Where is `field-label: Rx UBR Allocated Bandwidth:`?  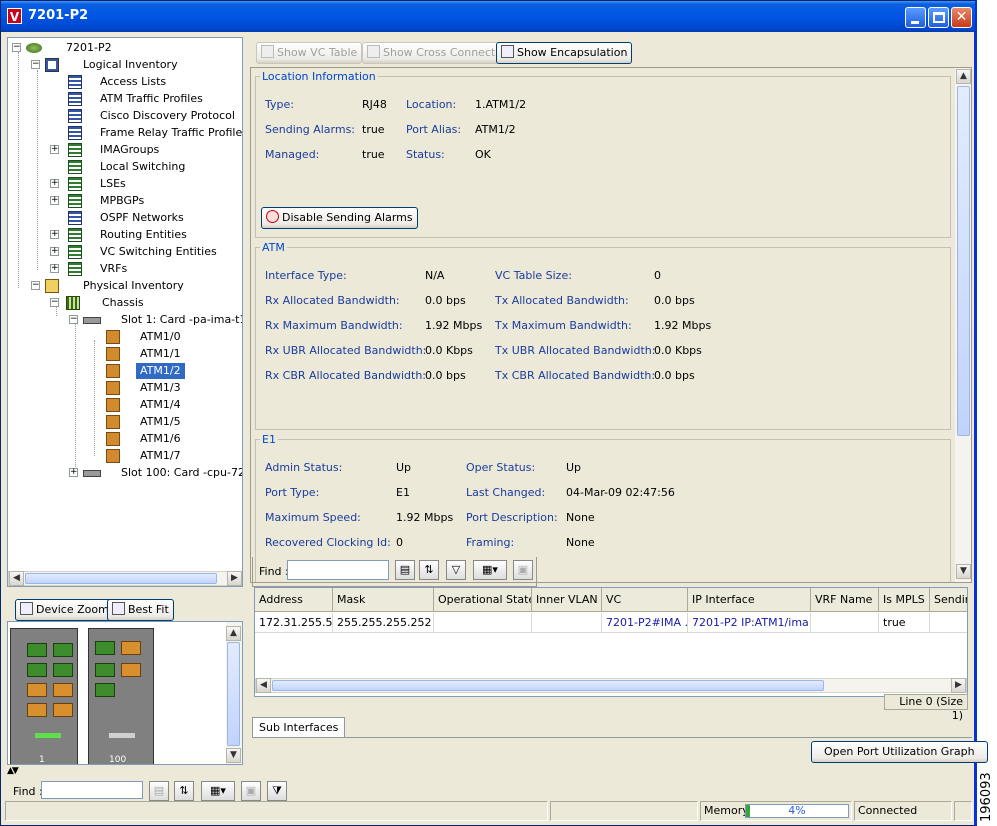
field-label: Rx UBR Allocated Bandwidth: is located at coordinates (346, 350).